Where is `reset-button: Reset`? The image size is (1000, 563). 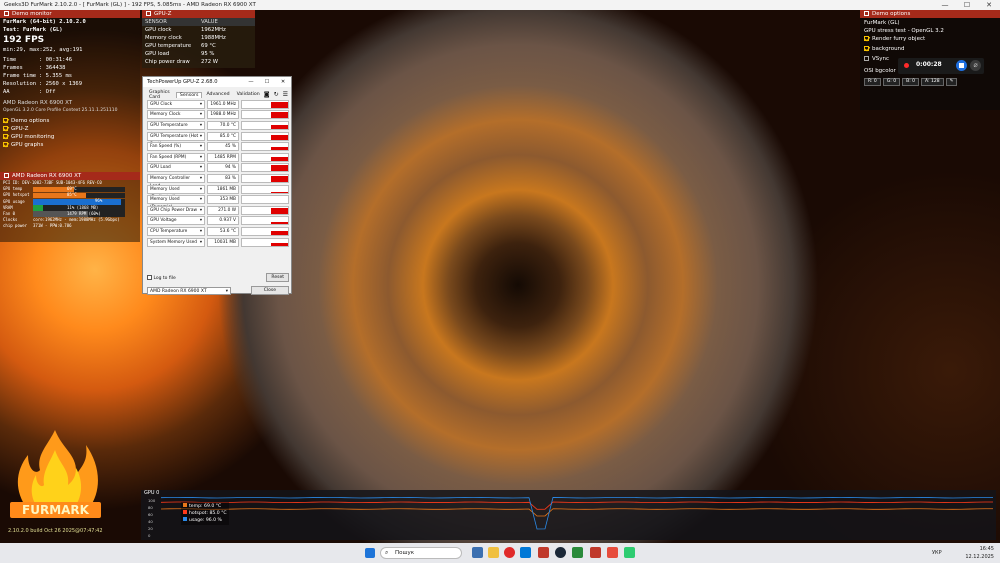 reset-button: Reset is located at coordinates (277, 277).